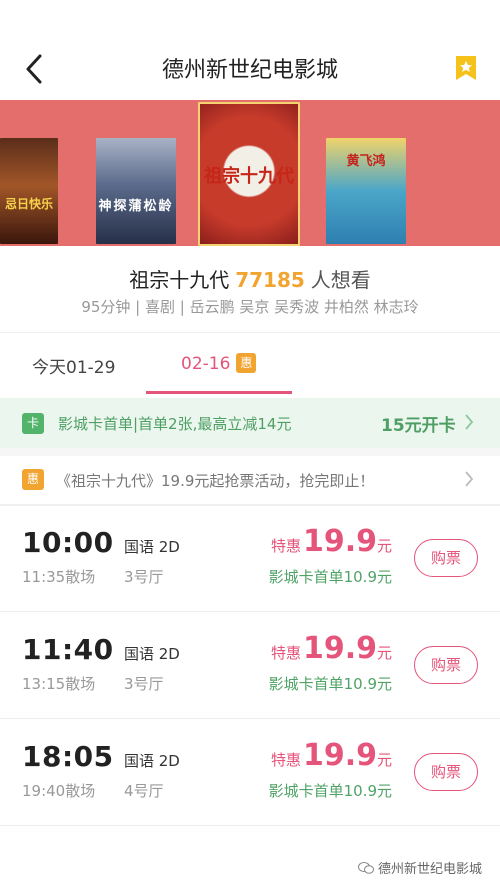 This screenshot has width=500, height=888. What do you see at coordinates (366, 161) in the screenshot?
I see `poster-title: 黄飞鸿` at bounding box center [366, 161].